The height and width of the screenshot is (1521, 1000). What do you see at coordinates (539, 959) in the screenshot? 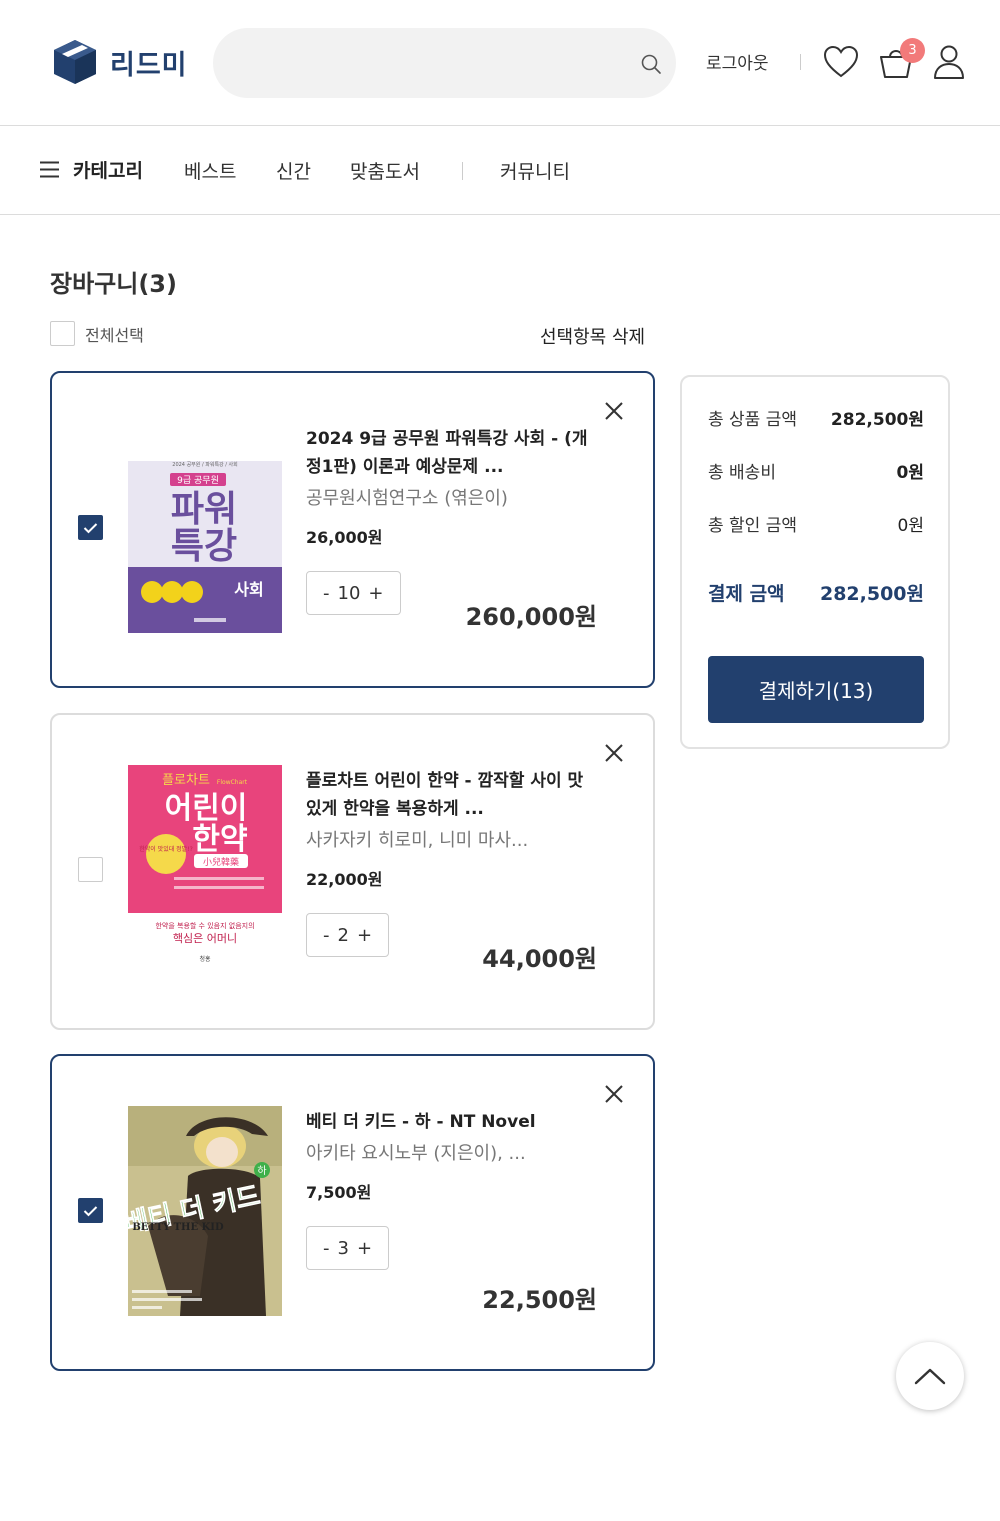
I see `item-total: 44,000원` at bounding box center [539, 959].